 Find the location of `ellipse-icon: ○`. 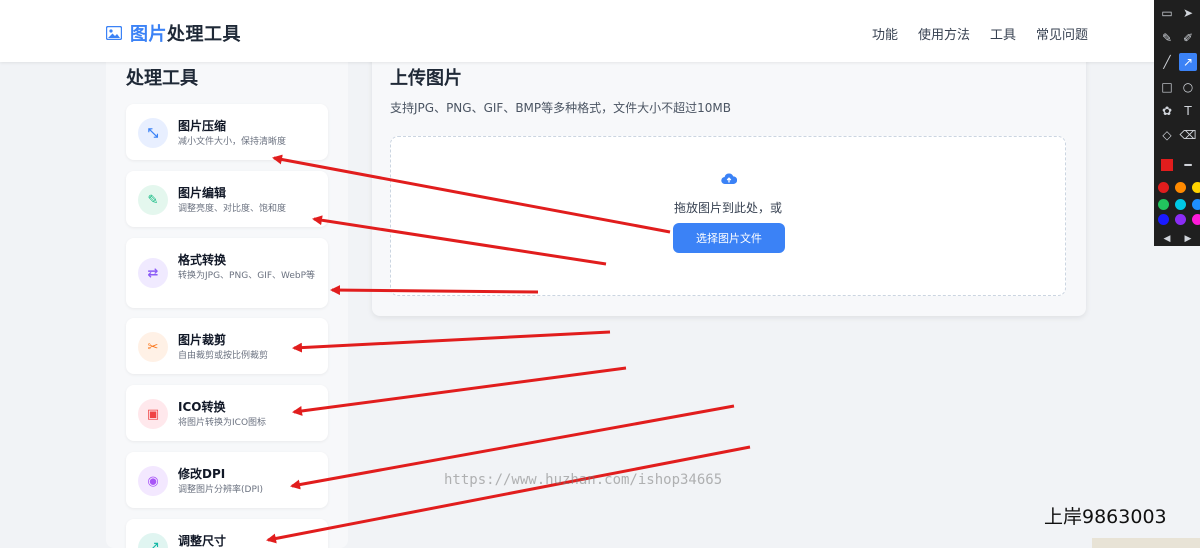

ellipse-icon: ○ is located at coordinates (1188, 87).